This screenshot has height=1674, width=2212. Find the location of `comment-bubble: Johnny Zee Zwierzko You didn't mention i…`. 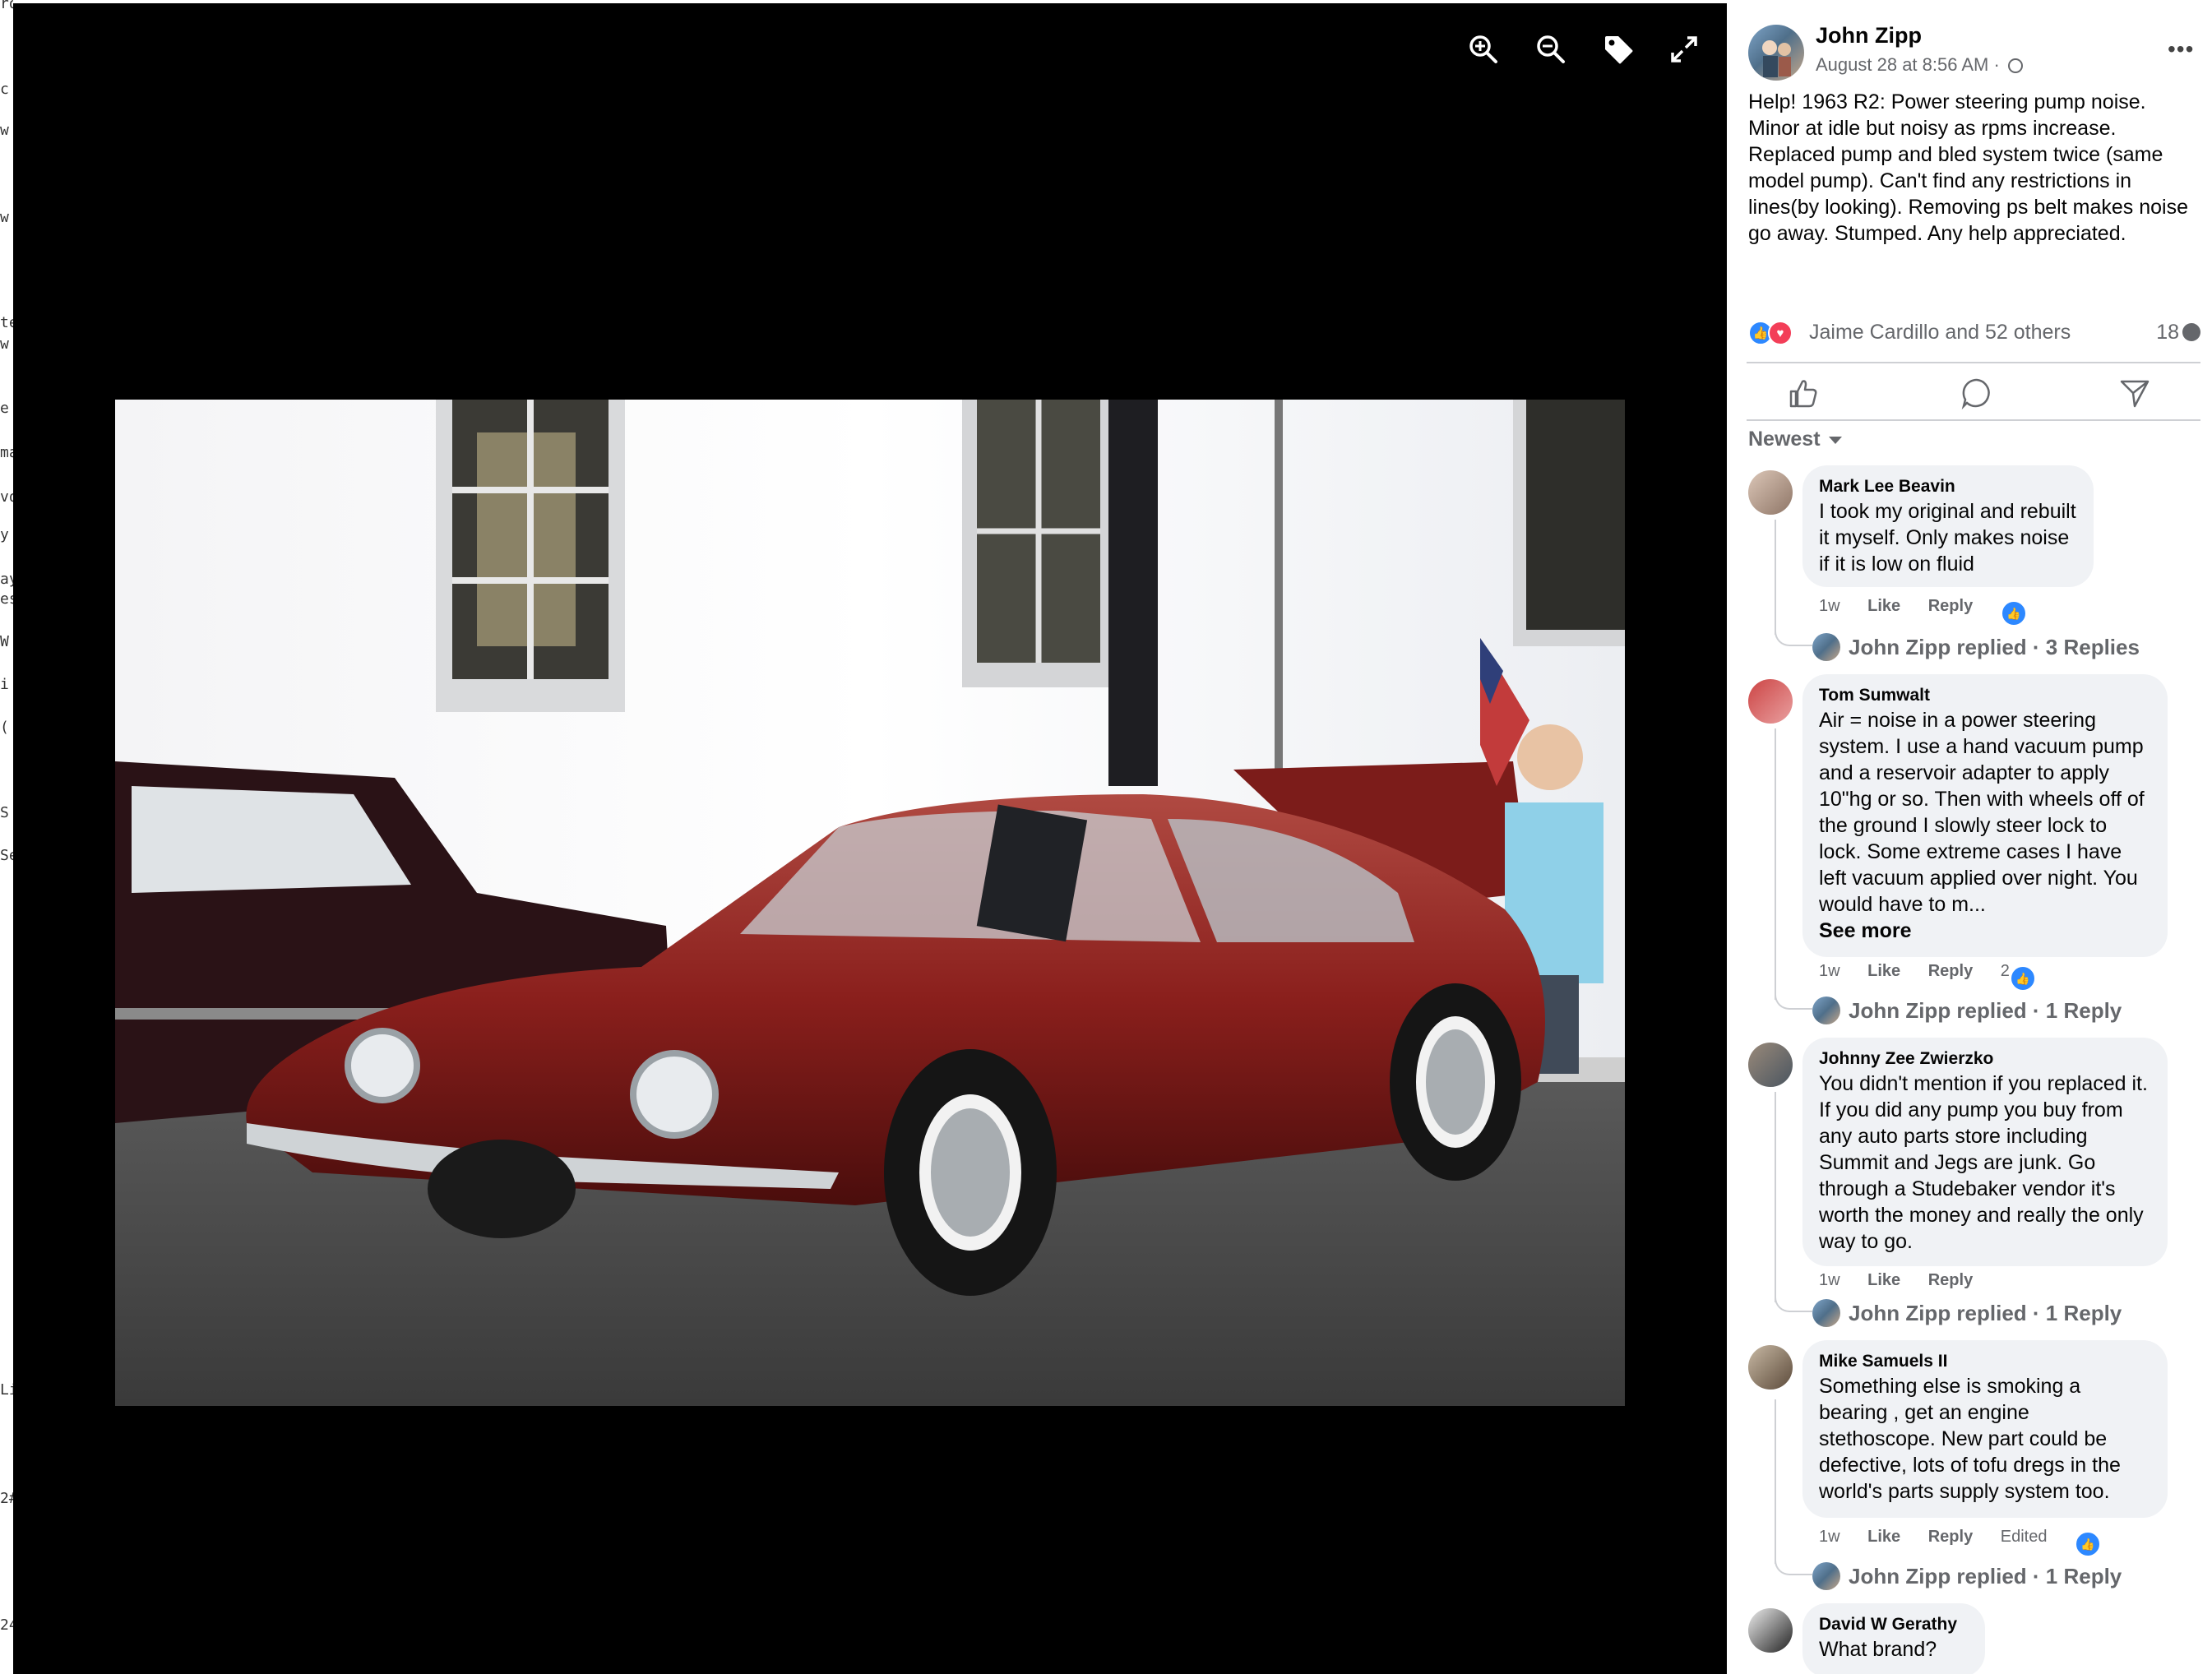

comment-bubble: Johnny Zee Zwierzko You didn't mention i… is located at coordinates (1985, 1152).